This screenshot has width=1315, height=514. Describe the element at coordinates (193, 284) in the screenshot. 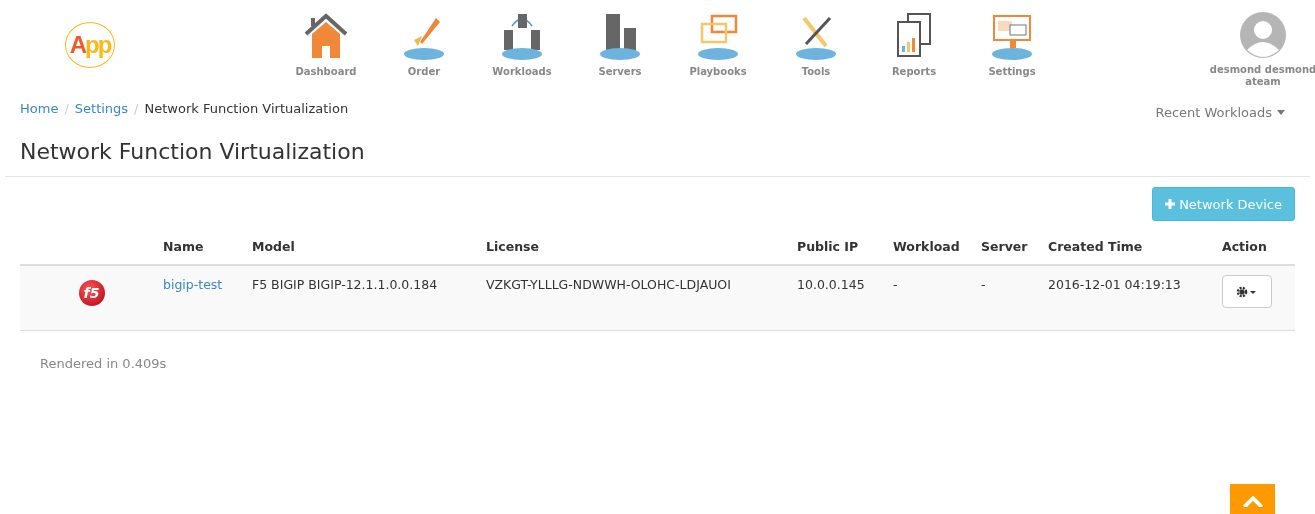

I see `device-name-link: bigip-test` at that location.